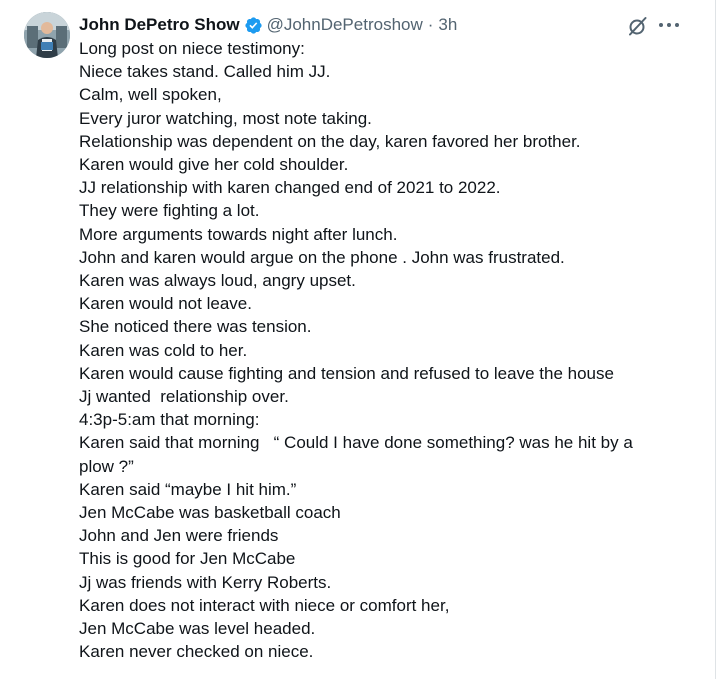 This screenshot has width=720, height=679. What do you see at coordinates (187, 559) in the screenshot?
I see `tweet-line: This is good for Jen McCabe` at bounding box center [187, 559].